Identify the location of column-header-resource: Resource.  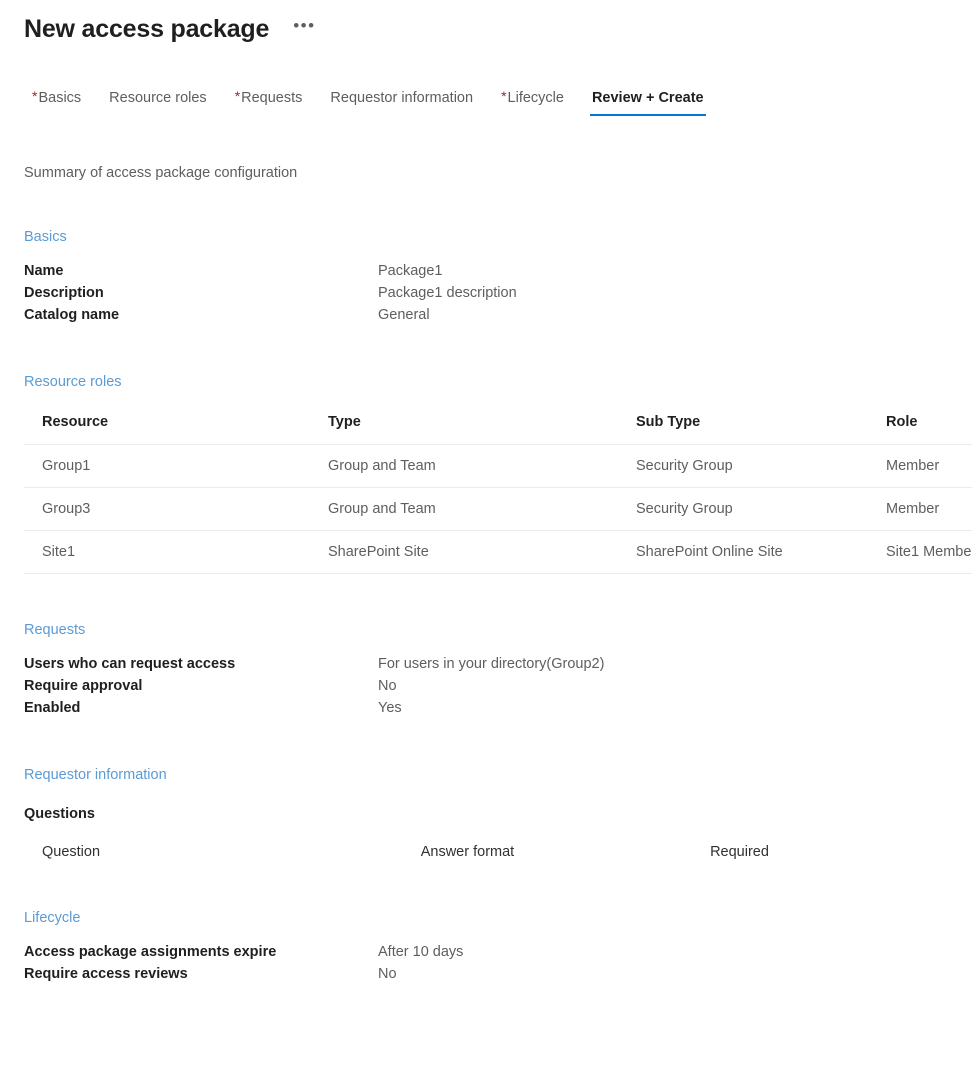
(167, 429).